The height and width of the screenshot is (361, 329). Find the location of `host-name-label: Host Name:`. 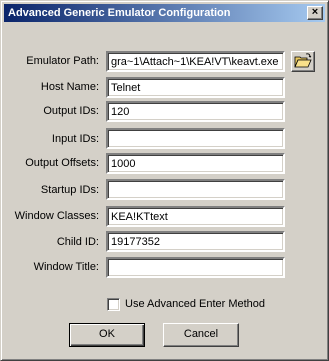

host-name-label: Host Name: is located at coordinates (69, 87).